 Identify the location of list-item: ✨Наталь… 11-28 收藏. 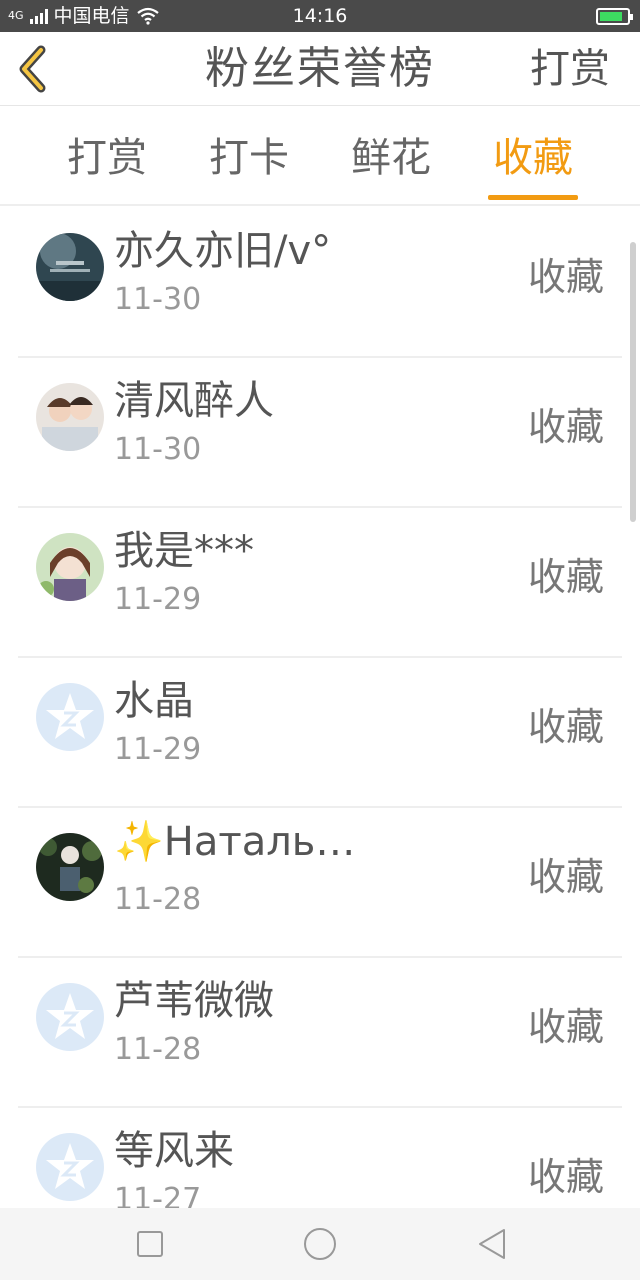
(320, 883).